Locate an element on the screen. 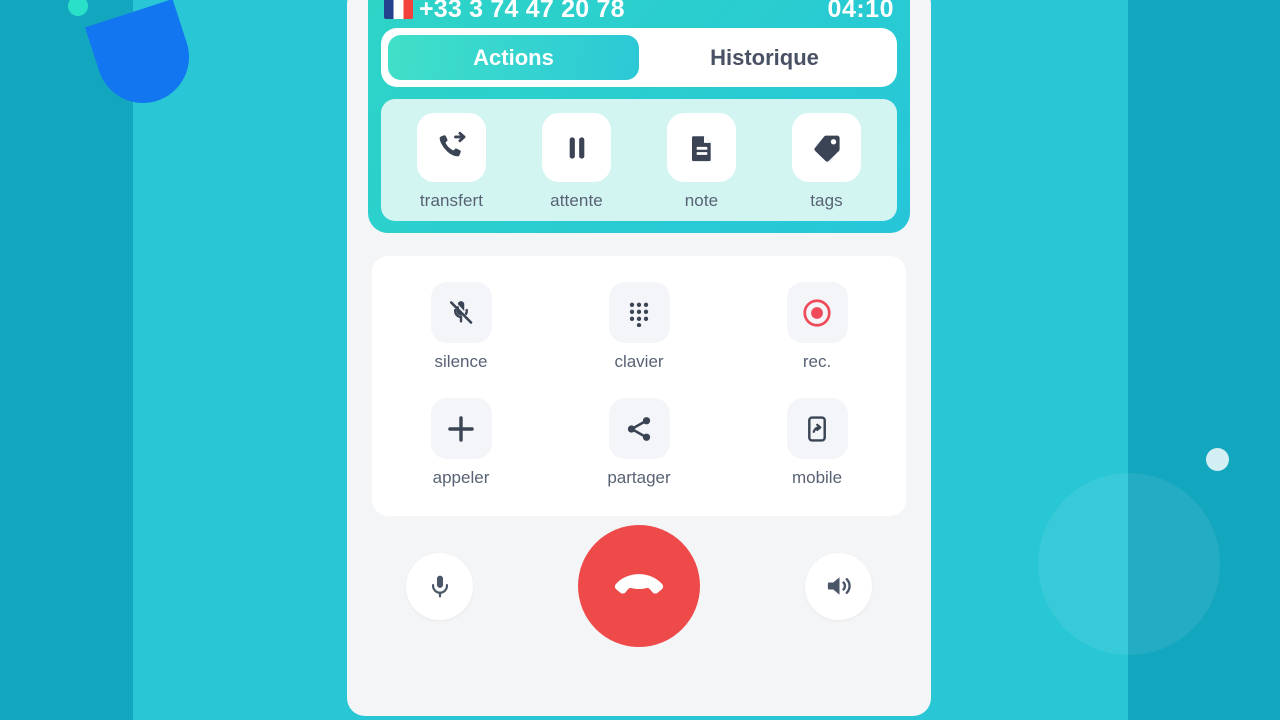  call-info-row: +33 3 74 47 20 78 04:10 is located at coordinates (639, 14).